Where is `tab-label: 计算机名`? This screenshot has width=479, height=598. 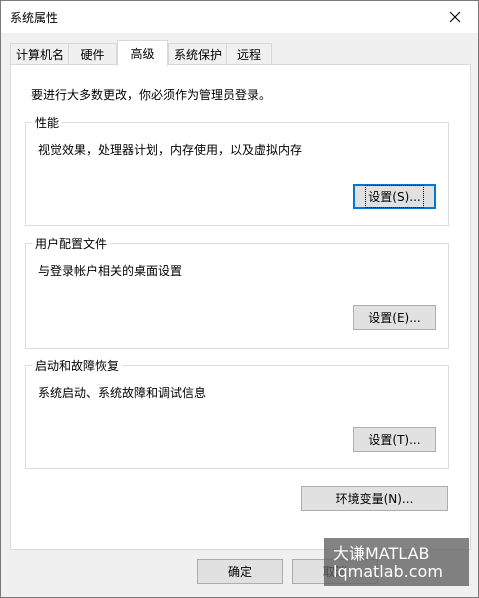
tab-label: 计算机名 is located at coordinates (39, 55).